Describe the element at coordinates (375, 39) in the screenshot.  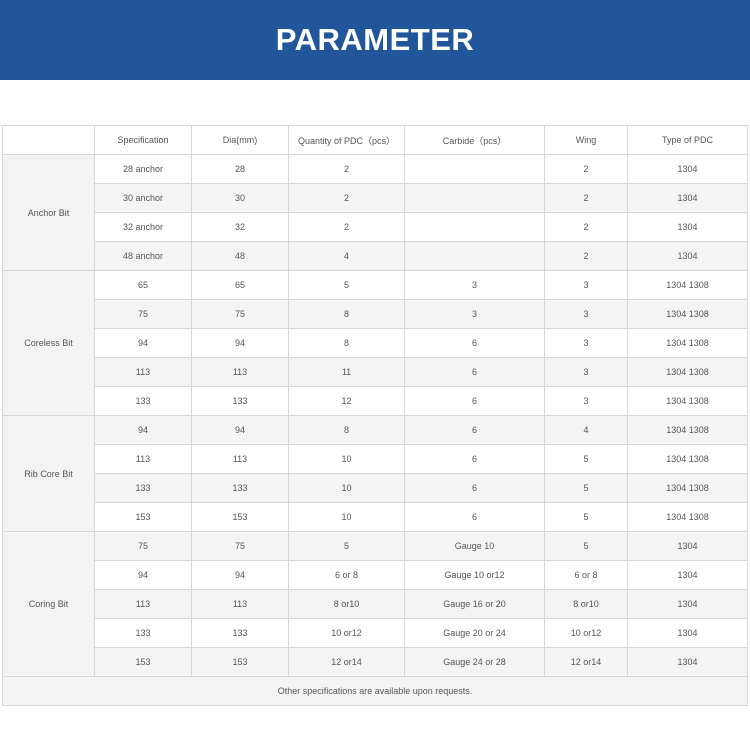
I see `page-title: PARAMETER` at that location.